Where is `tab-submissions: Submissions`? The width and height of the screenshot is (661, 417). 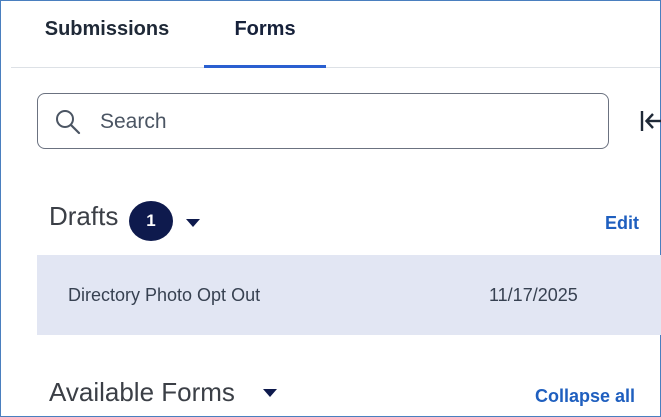 tab-submissions: Submissions is located at coordinates (107, 34).